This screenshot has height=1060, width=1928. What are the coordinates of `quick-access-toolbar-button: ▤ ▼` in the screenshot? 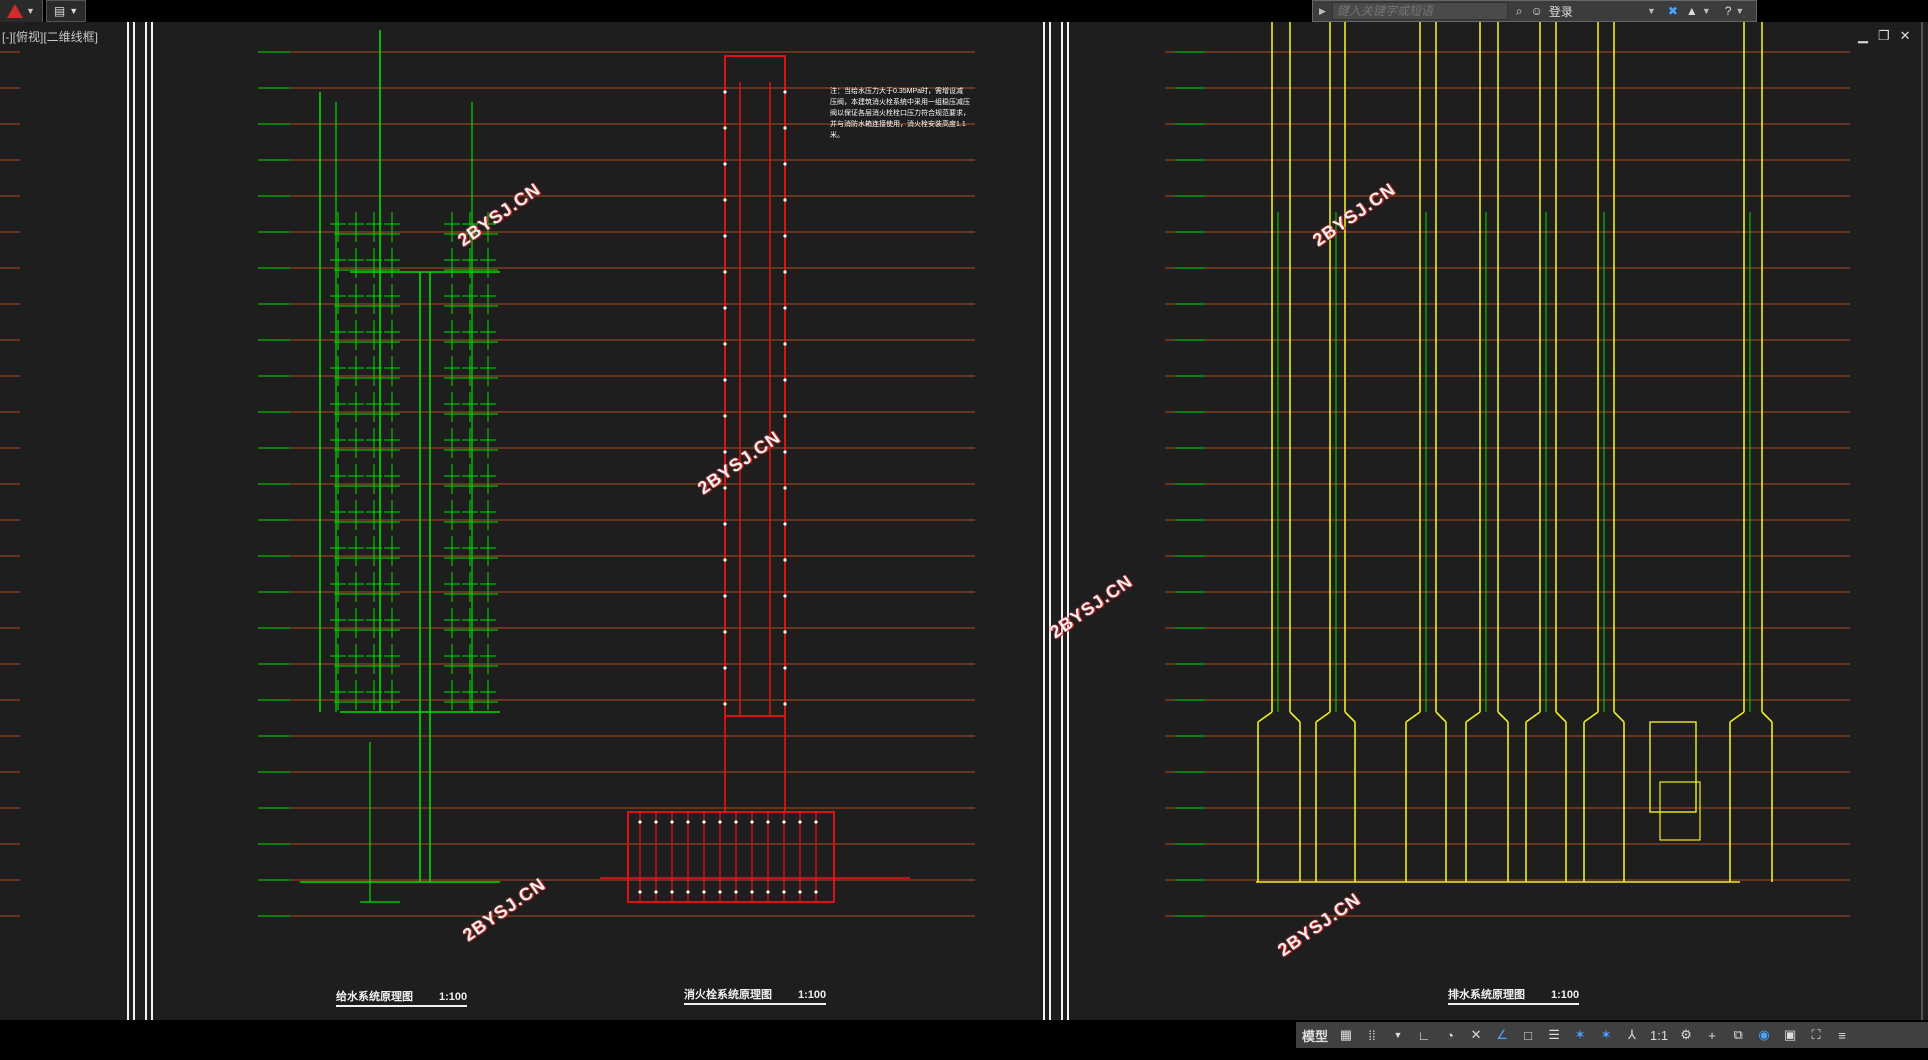 It's located at (66, 11).